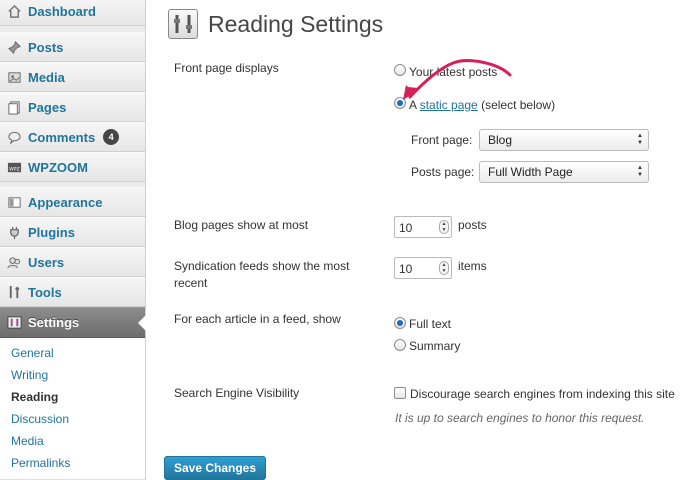 Image resolution: width=700 pixels, height=480 pixels. I want to click on page-title: Reading Settings, so click(296, 24).